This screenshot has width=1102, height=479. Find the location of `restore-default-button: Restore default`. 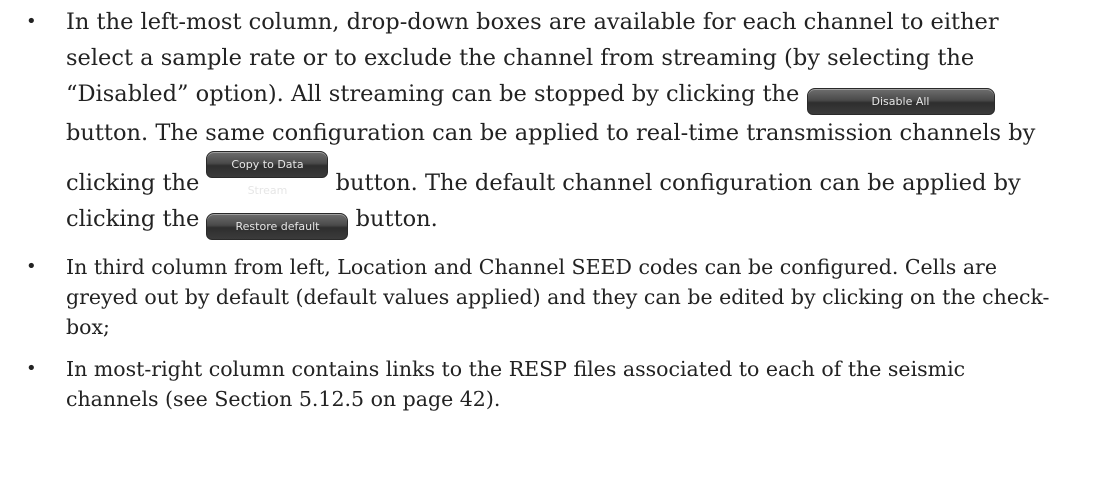

restore-default-button: Restore default is located at coordinates (277, 226).